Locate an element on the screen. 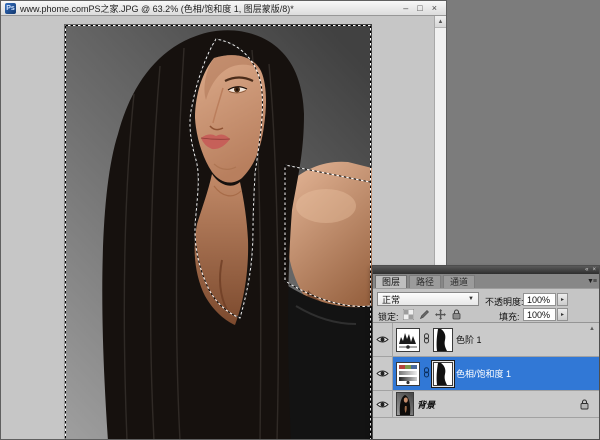 This screenshot has width=600, height=440. tab-layers: 图层 is located at coordinates (391, 281).